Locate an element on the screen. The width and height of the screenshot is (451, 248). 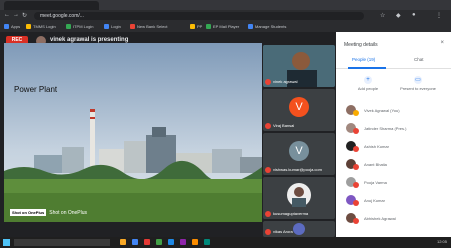
bookmark-item: New Bank Select is located at coordinates (148, 26).